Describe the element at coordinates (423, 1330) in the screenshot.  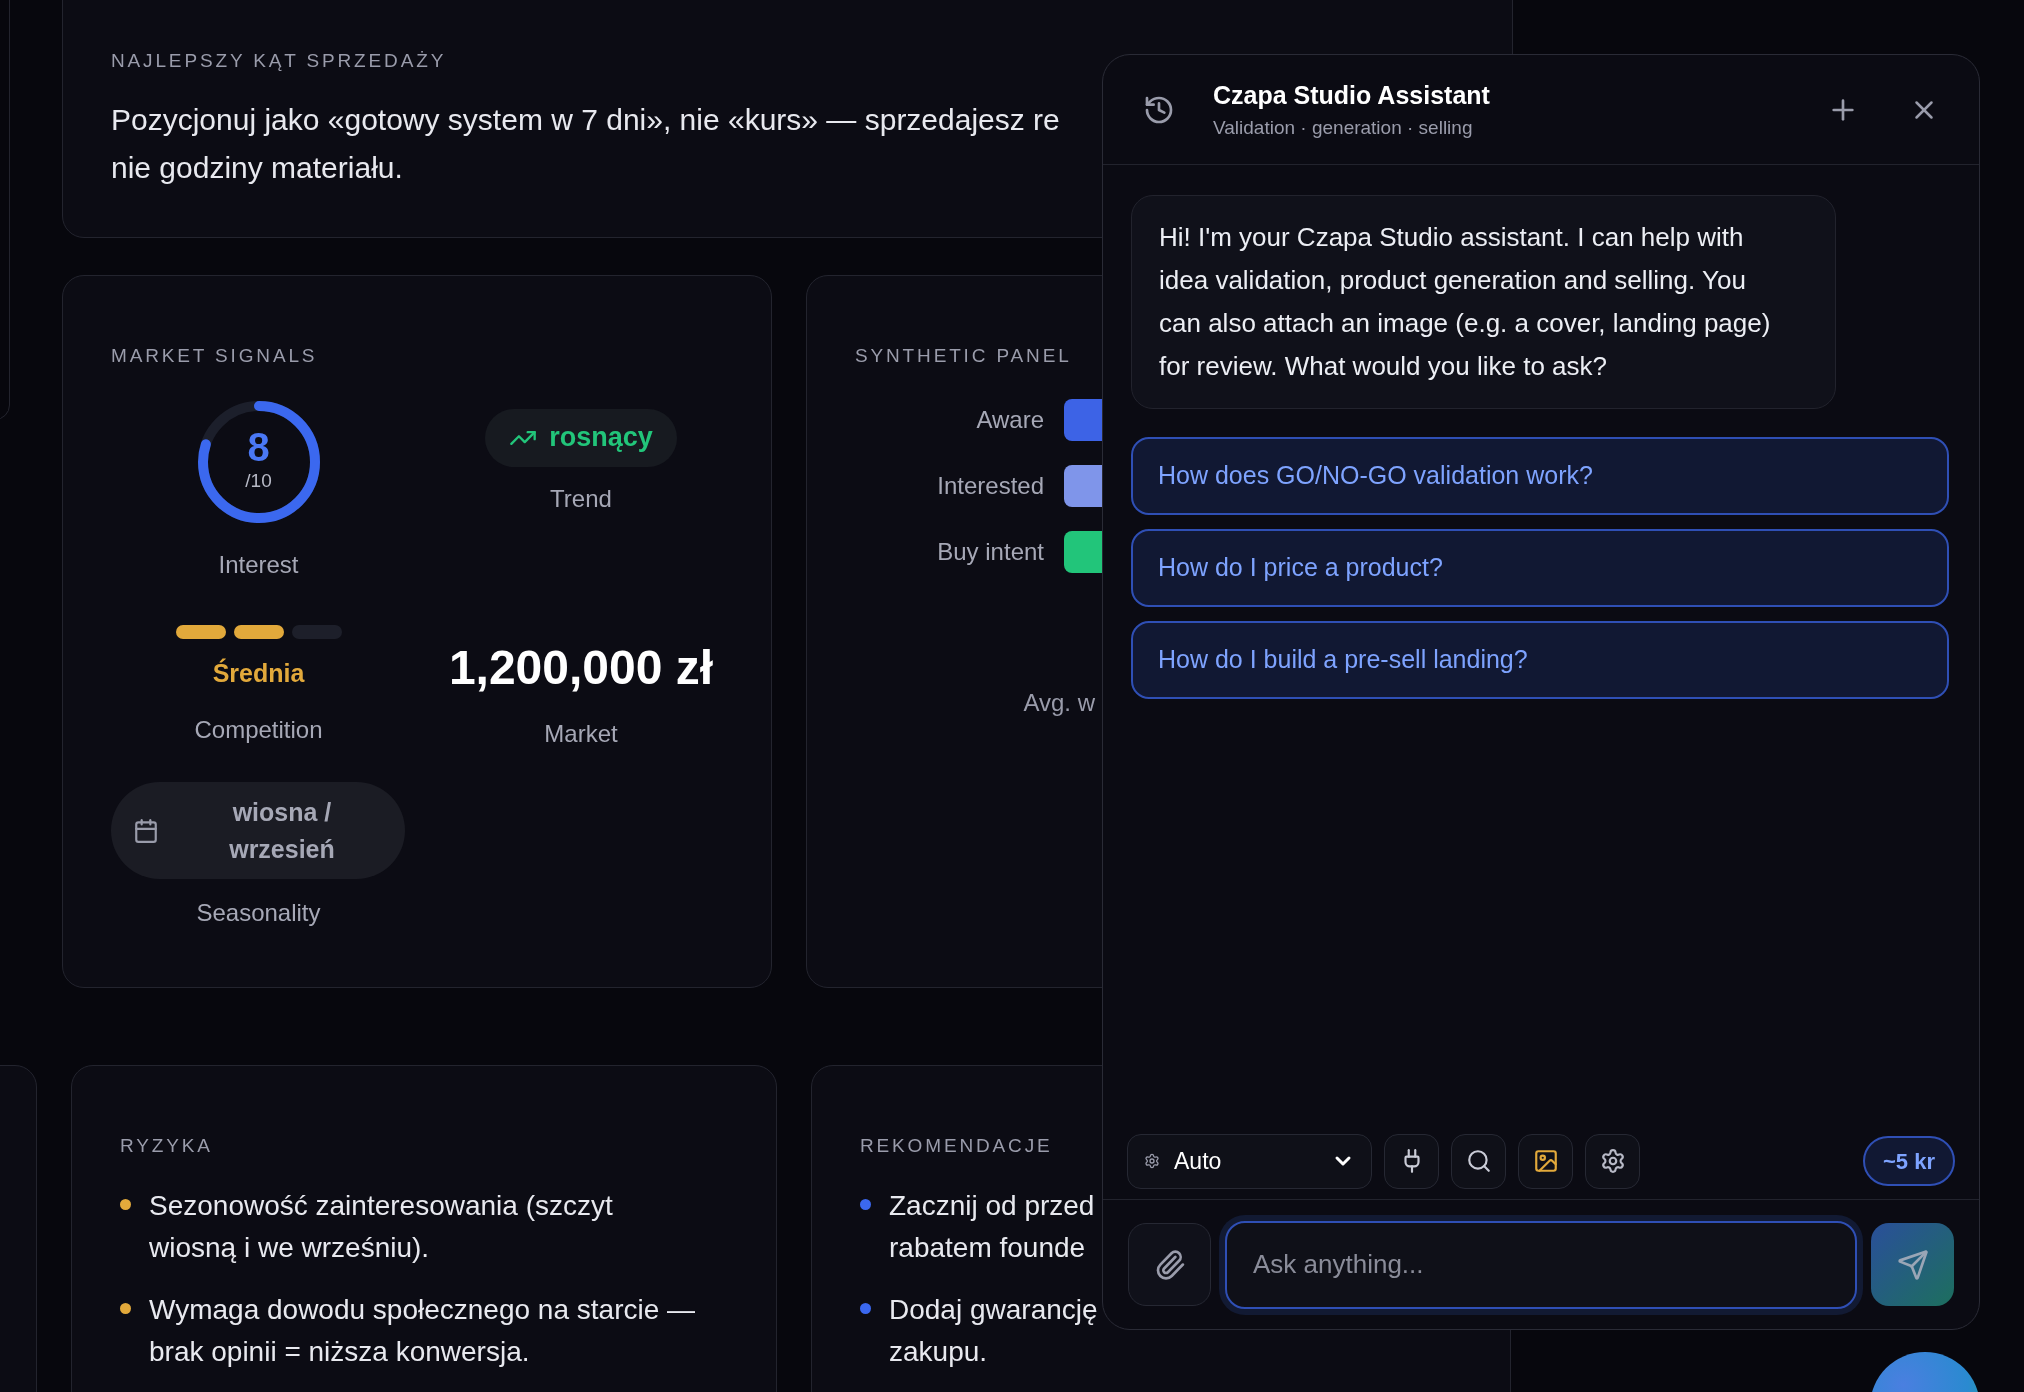
I see `risk-item: Wymaga dowodu społecznego na starcie — brak opinii = niższa konwersja.` at that location.